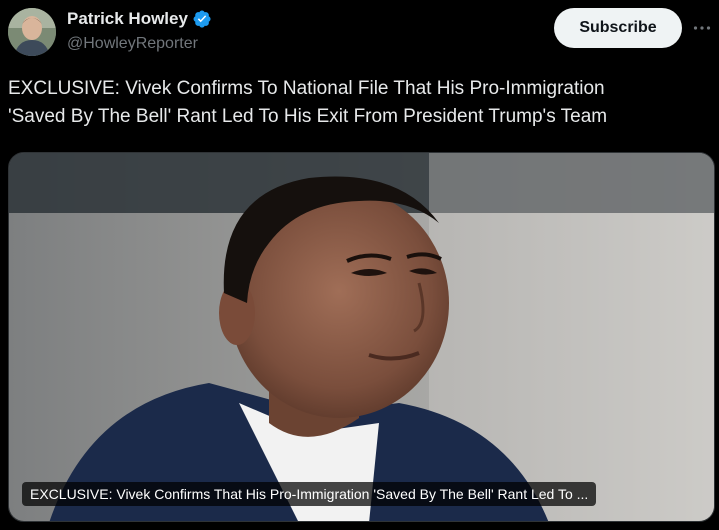  Describe the element at coordinates (132, 44) in the screenshot. I see `author-handle: @HowleyReporter` at that location.